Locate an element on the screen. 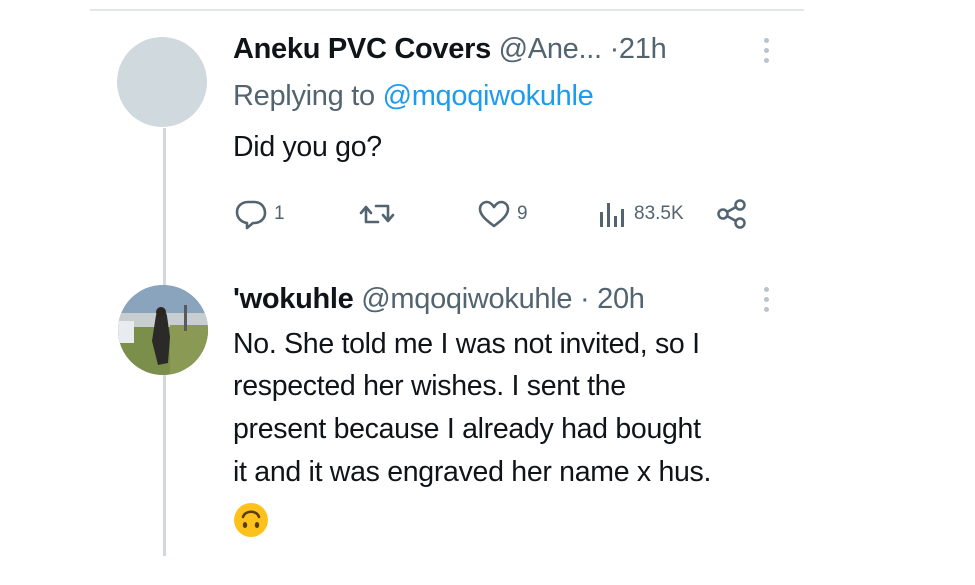 The image size is (975, 585). retweet-button is located at coordinates (377, 214).